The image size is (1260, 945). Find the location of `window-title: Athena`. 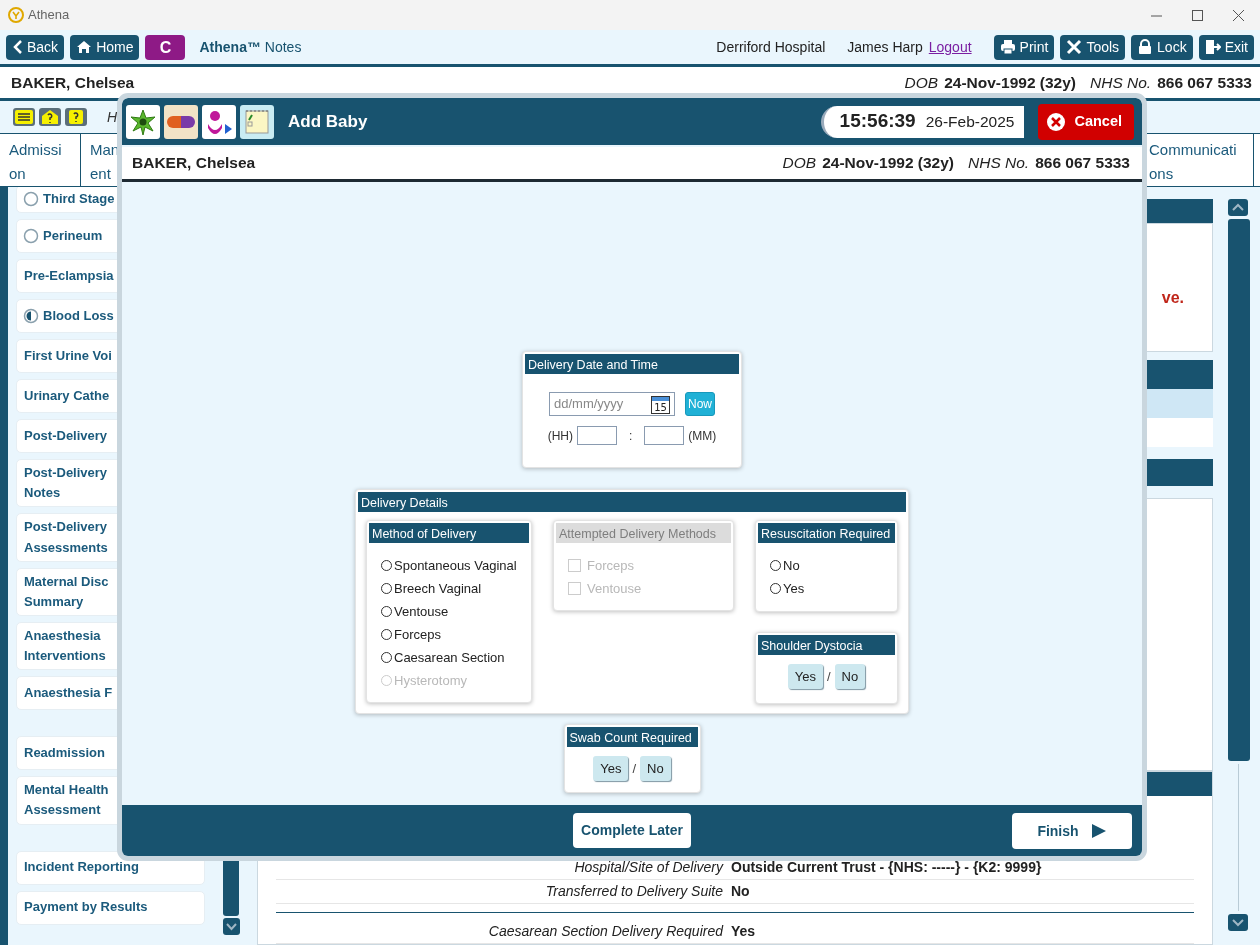

window-title: Athena is located at coordinates (49, 15).